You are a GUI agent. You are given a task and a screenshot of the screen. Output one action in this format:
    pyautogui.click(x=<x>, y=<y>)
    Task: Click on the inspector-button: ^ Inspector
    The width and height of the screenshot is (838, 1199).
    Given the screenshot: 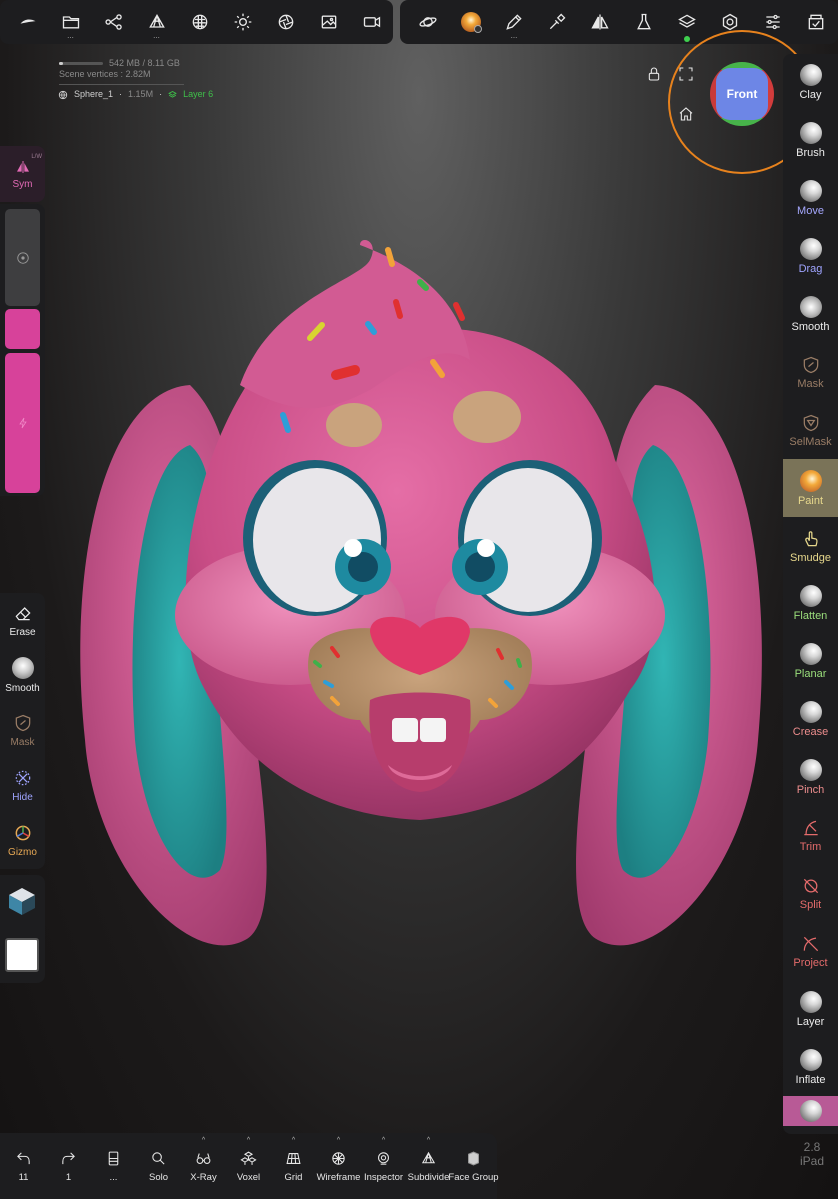 What is the action you would take?
    pyautogui.click(x=383, y=1166)
    